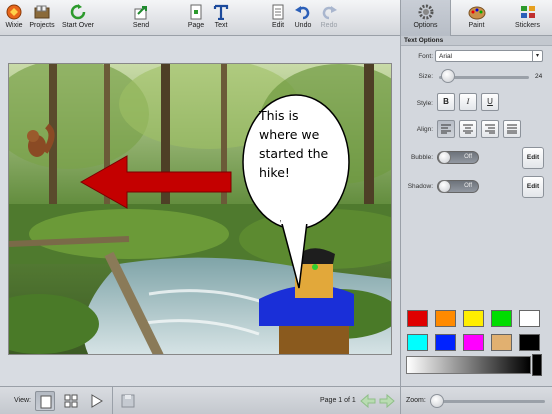 The height and width of the screenshot is (414, 552). Describe the element at coordinates (329, 13) in the screenshot. I see `redo-icon` at that location.